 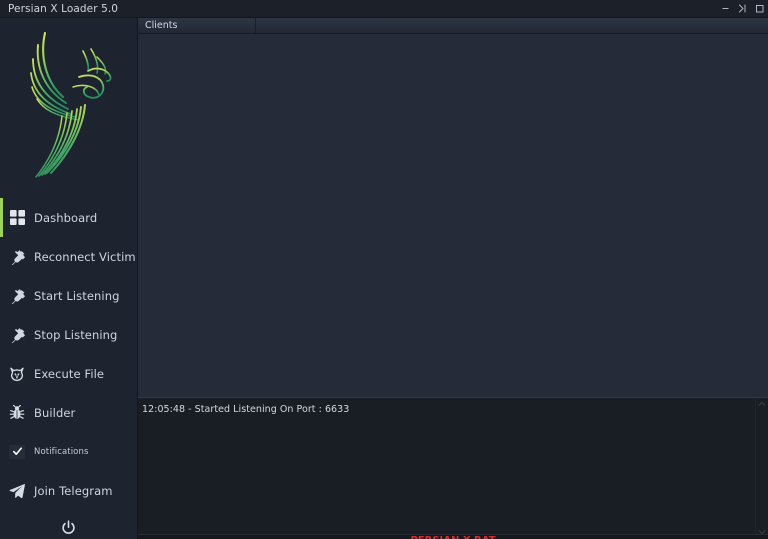 I want to click on sidebar-item-reconnect-victim: Reconnect Victim, so click(x=68, y=256).